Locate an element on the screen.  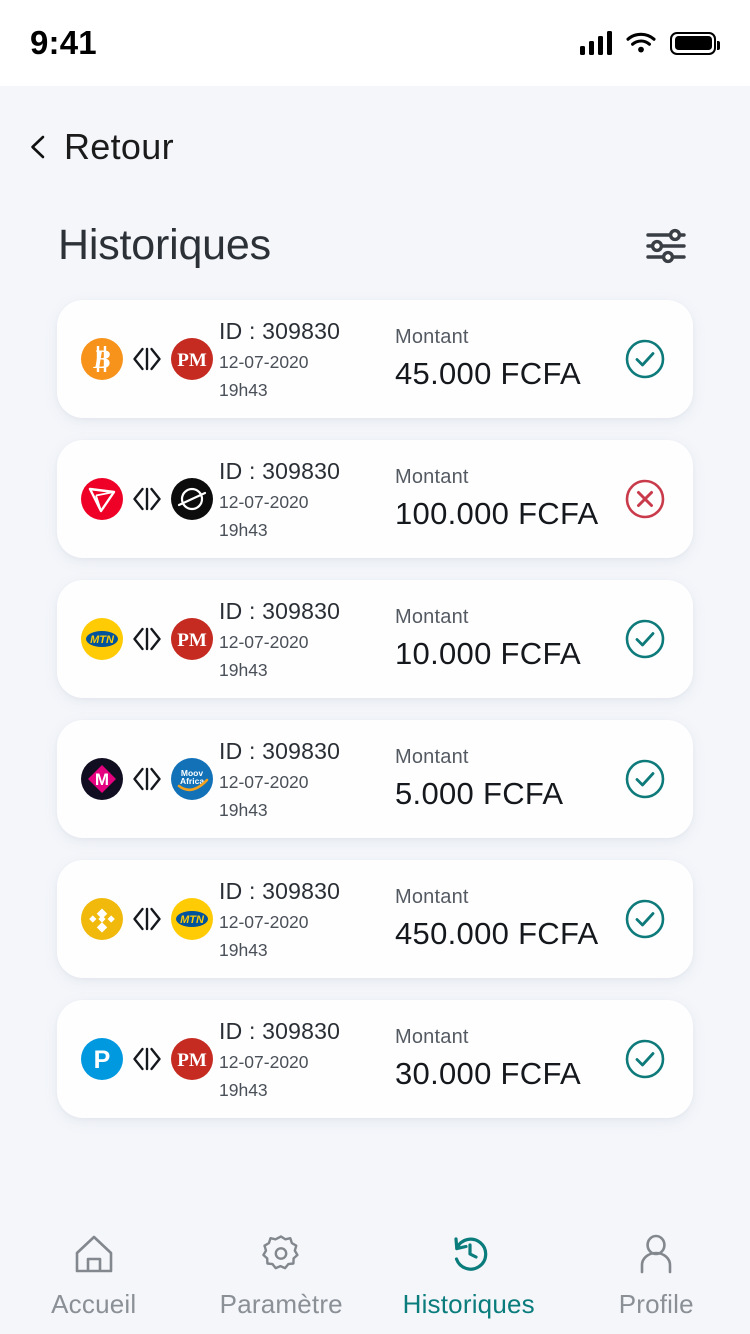
bottom-tab-bar: Accueil Paramètre Historiques Profile is located at coordinates (375, 1274).